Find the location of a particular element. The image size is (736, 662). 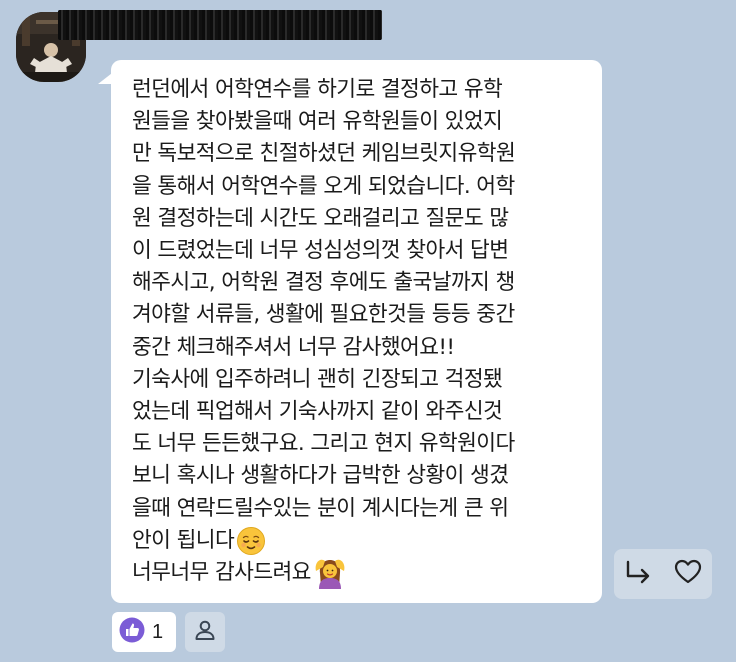

message-line: 겨야할 서류들, 생활에 필요한것들 등등 중간 is located at coordinates (323, 315).